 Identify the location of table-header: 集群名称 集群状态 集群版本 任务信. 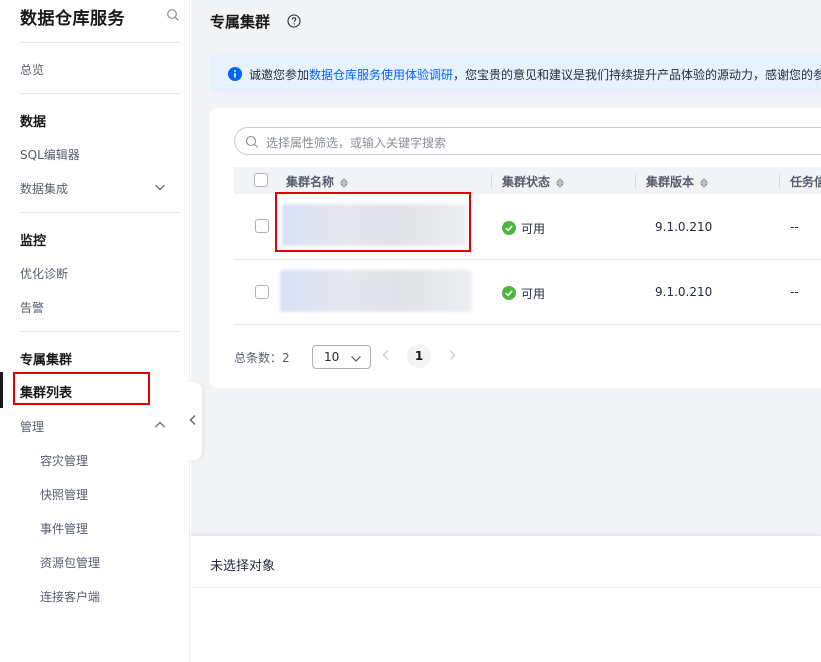
(527, 180).